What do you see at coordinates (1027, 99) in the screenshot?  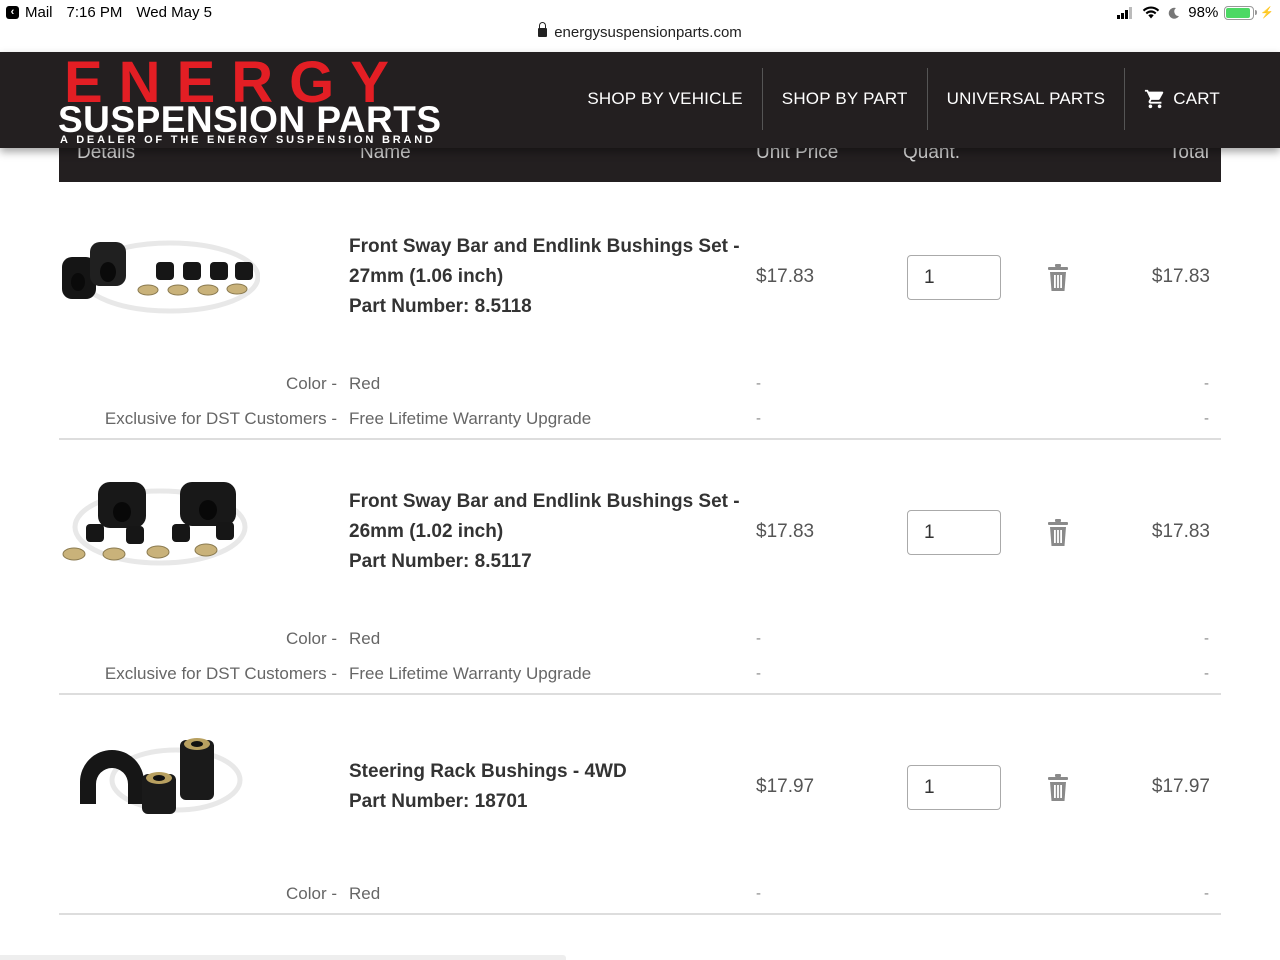 I see `nav-universal-parts: UNIVERSAL PARTS` at bounding box center [1027, 99].